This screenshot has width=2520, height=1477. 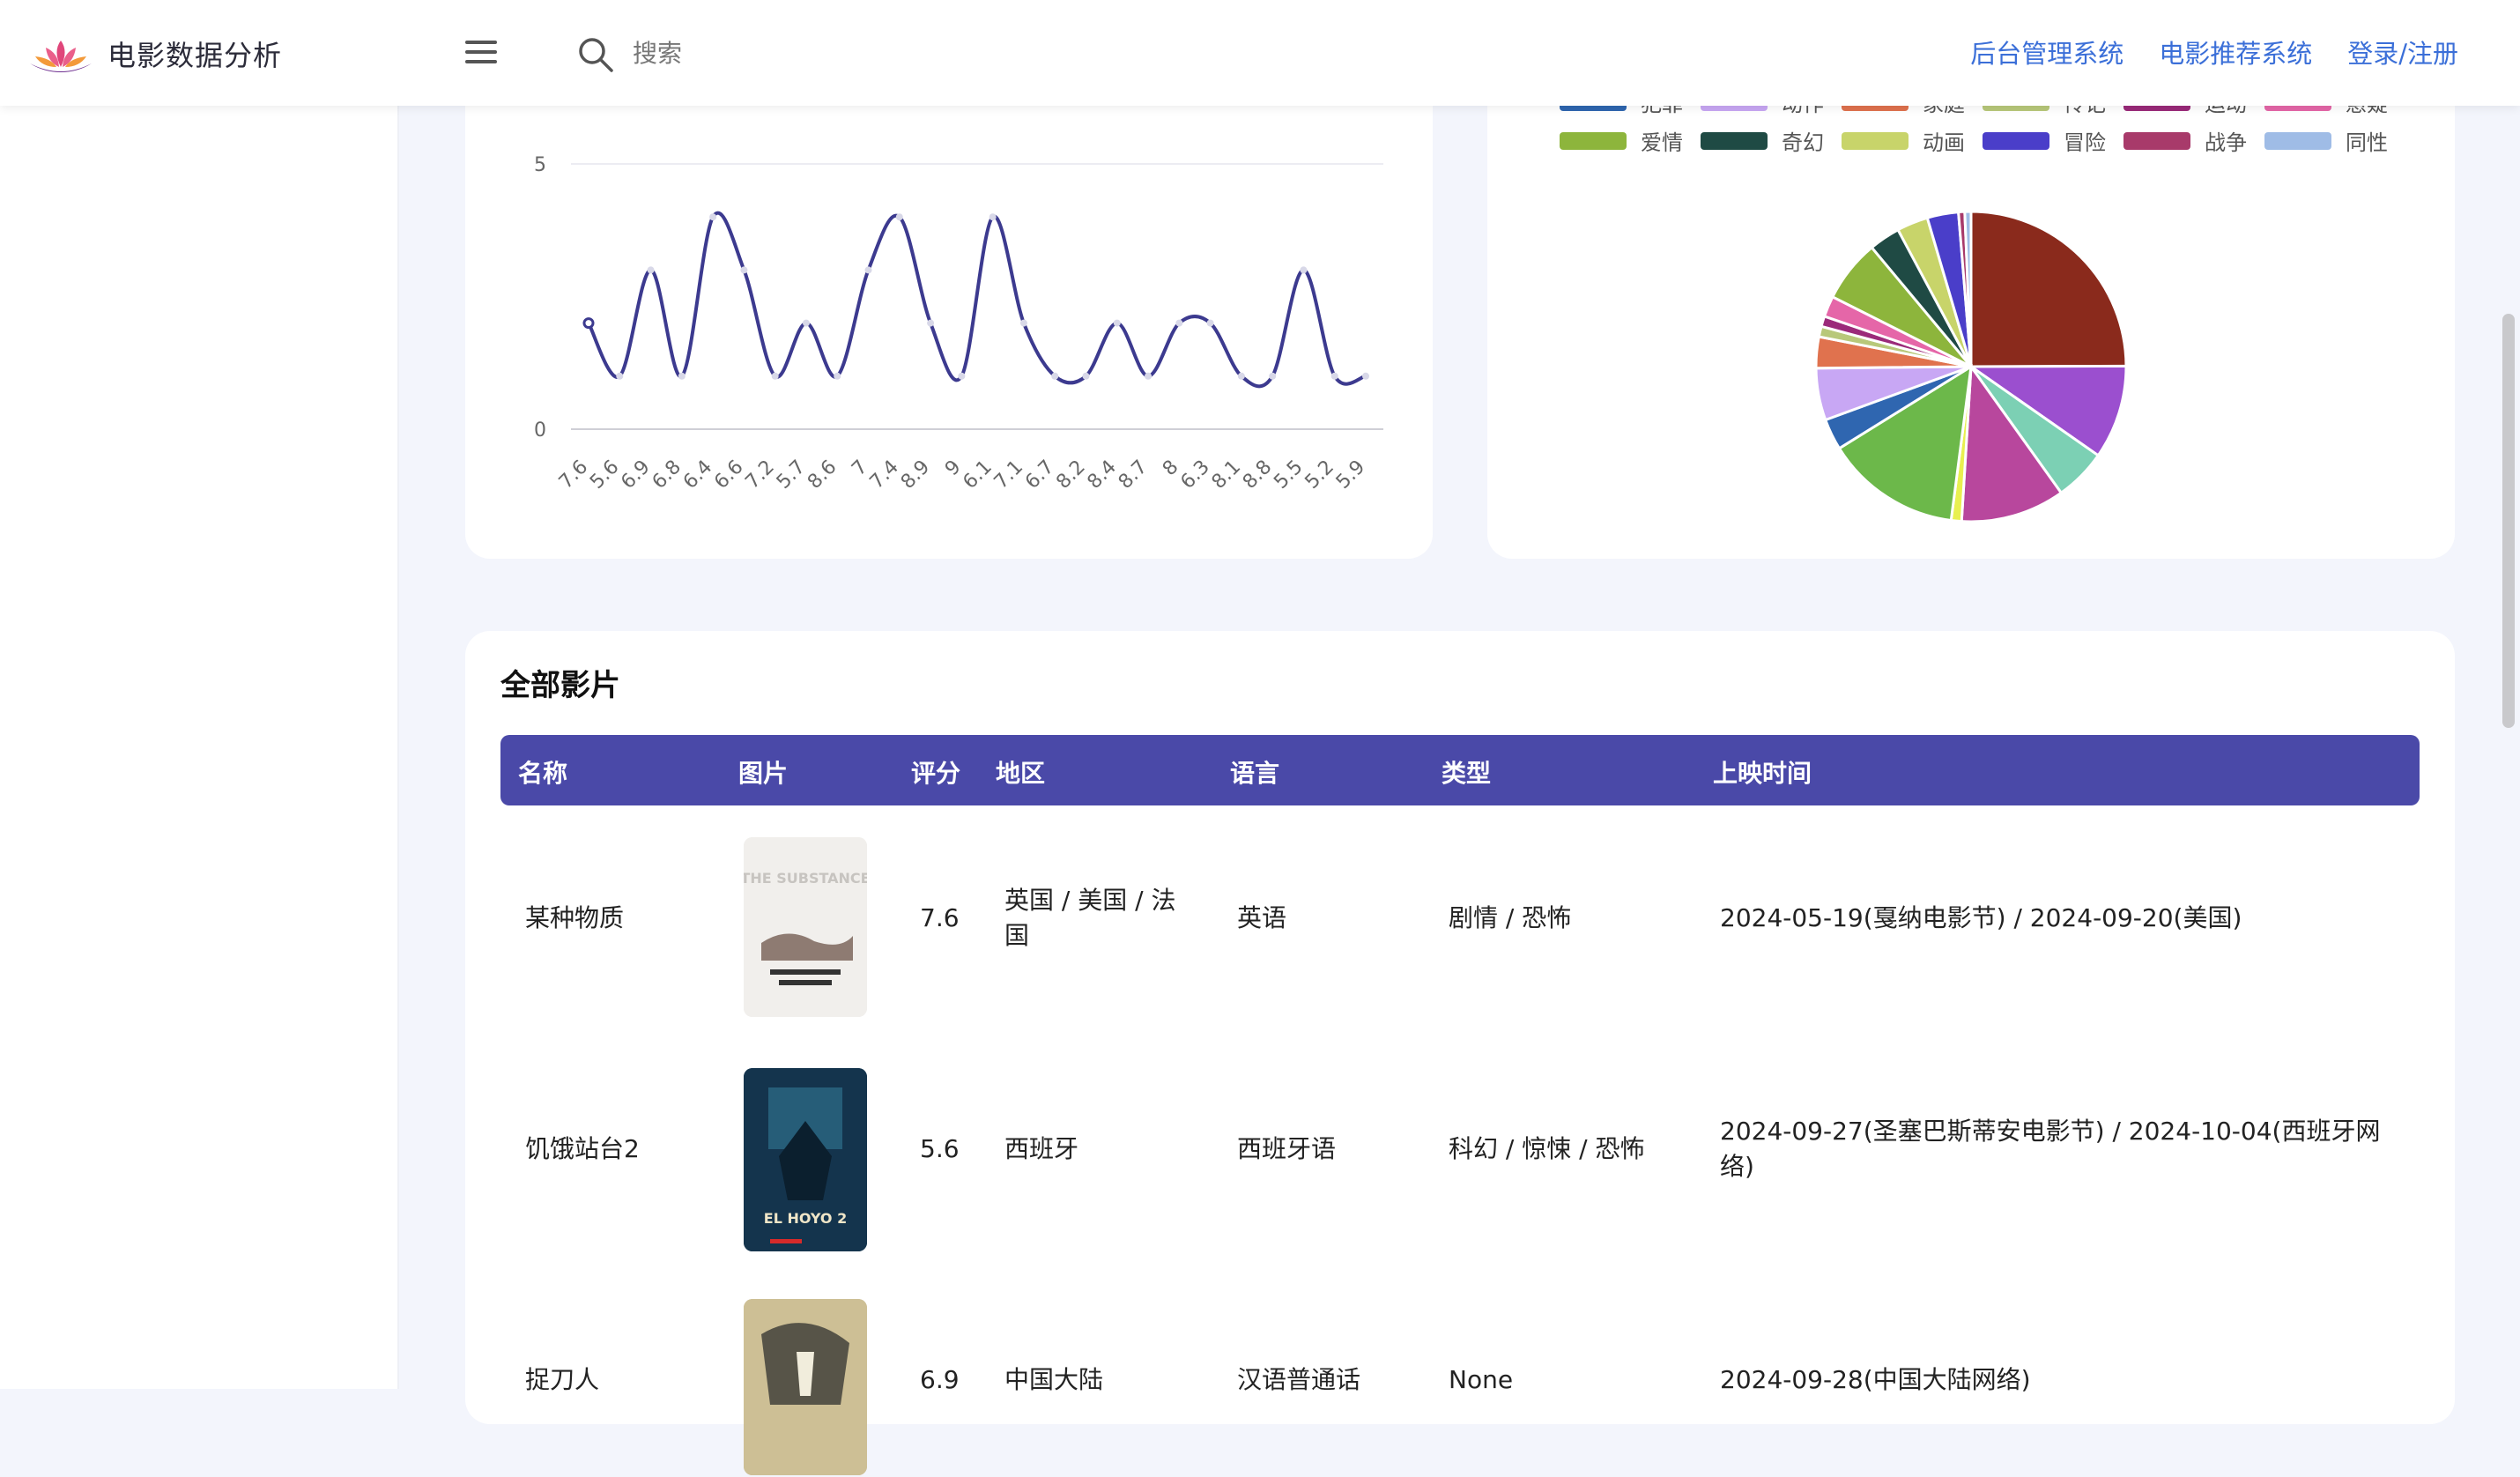 What do you see at coordinates (977, 475) in the screenshot?
I see `x-tick-label: 6.1` at bounding box center [977, 475].